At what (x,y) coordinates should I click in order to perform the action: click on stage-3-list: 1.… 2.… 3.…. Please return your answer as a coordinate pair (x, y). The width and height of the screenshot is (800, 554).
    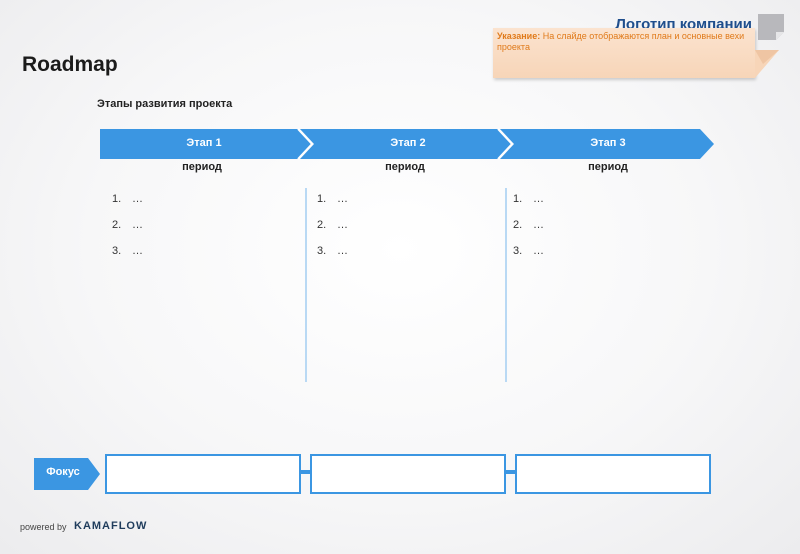
    Looking at the image, I should click on (528, 232).